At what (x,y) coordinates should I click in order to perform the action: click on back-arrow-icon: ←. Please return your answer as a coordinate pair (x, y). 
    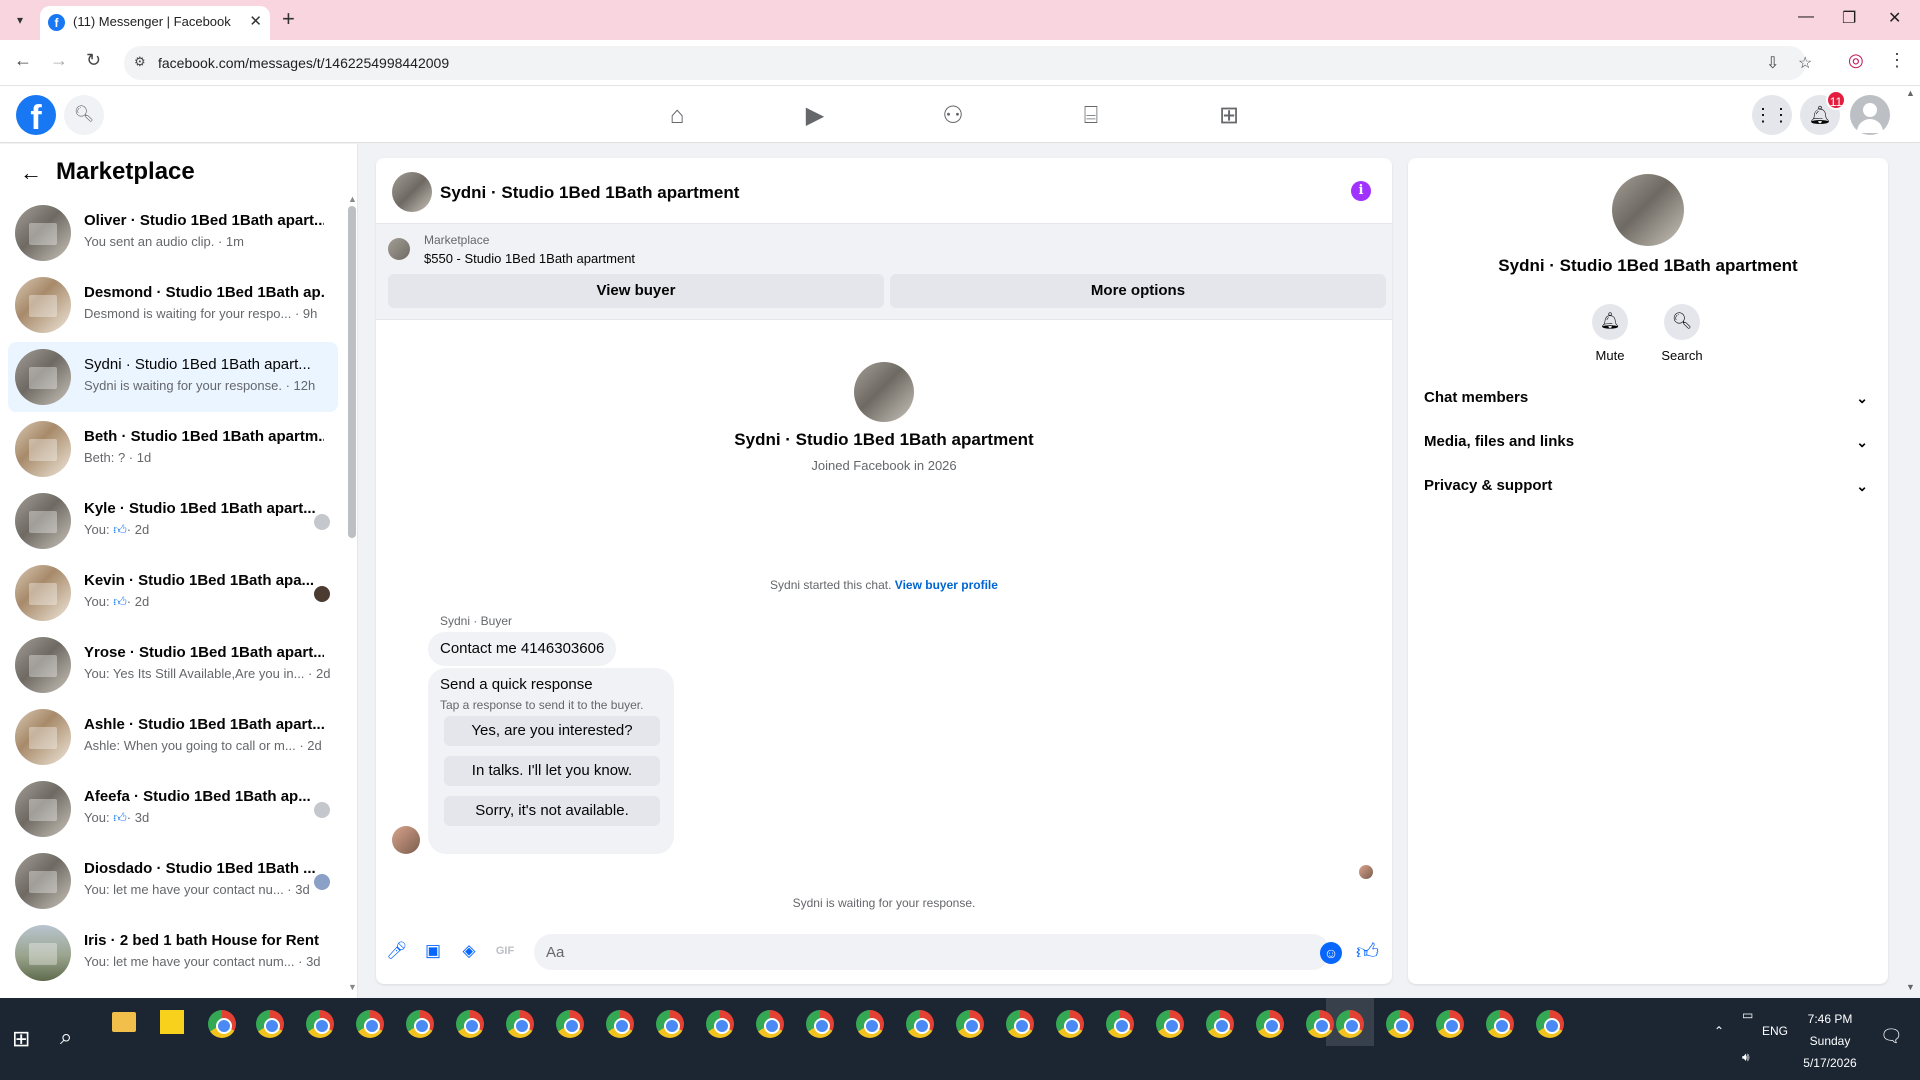
    Looking at the image, I should click on (31, 173).